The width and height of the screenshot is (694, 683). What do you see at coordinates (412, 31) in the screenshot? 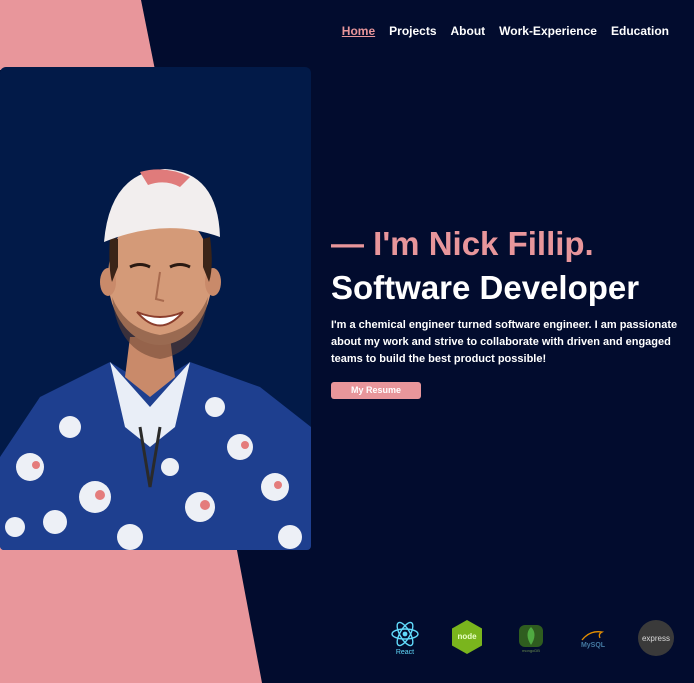
I see `nav-projects: Projects` at bounding box center [412, 31].